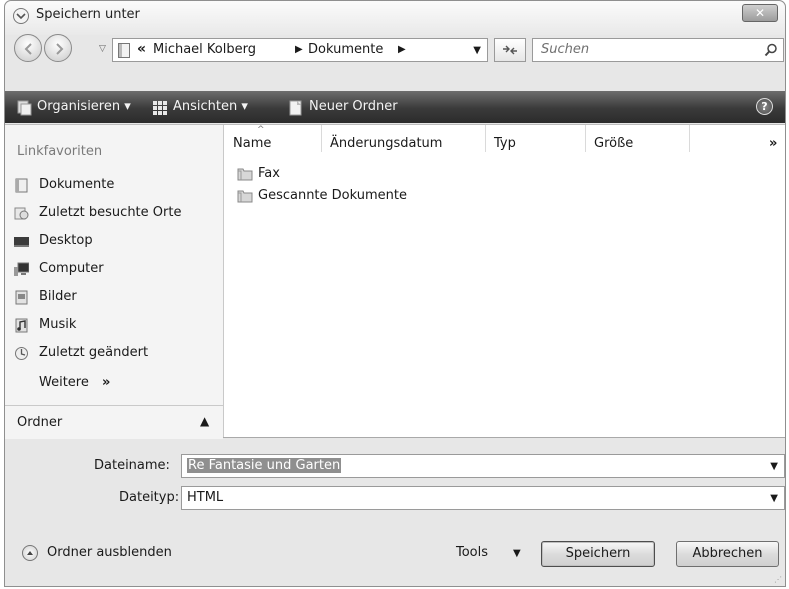  What do you see at coordinates (84, 106) in the screenshot?
I see `organize-menu: Organisieren ▾` at bounding box center [84, 106].